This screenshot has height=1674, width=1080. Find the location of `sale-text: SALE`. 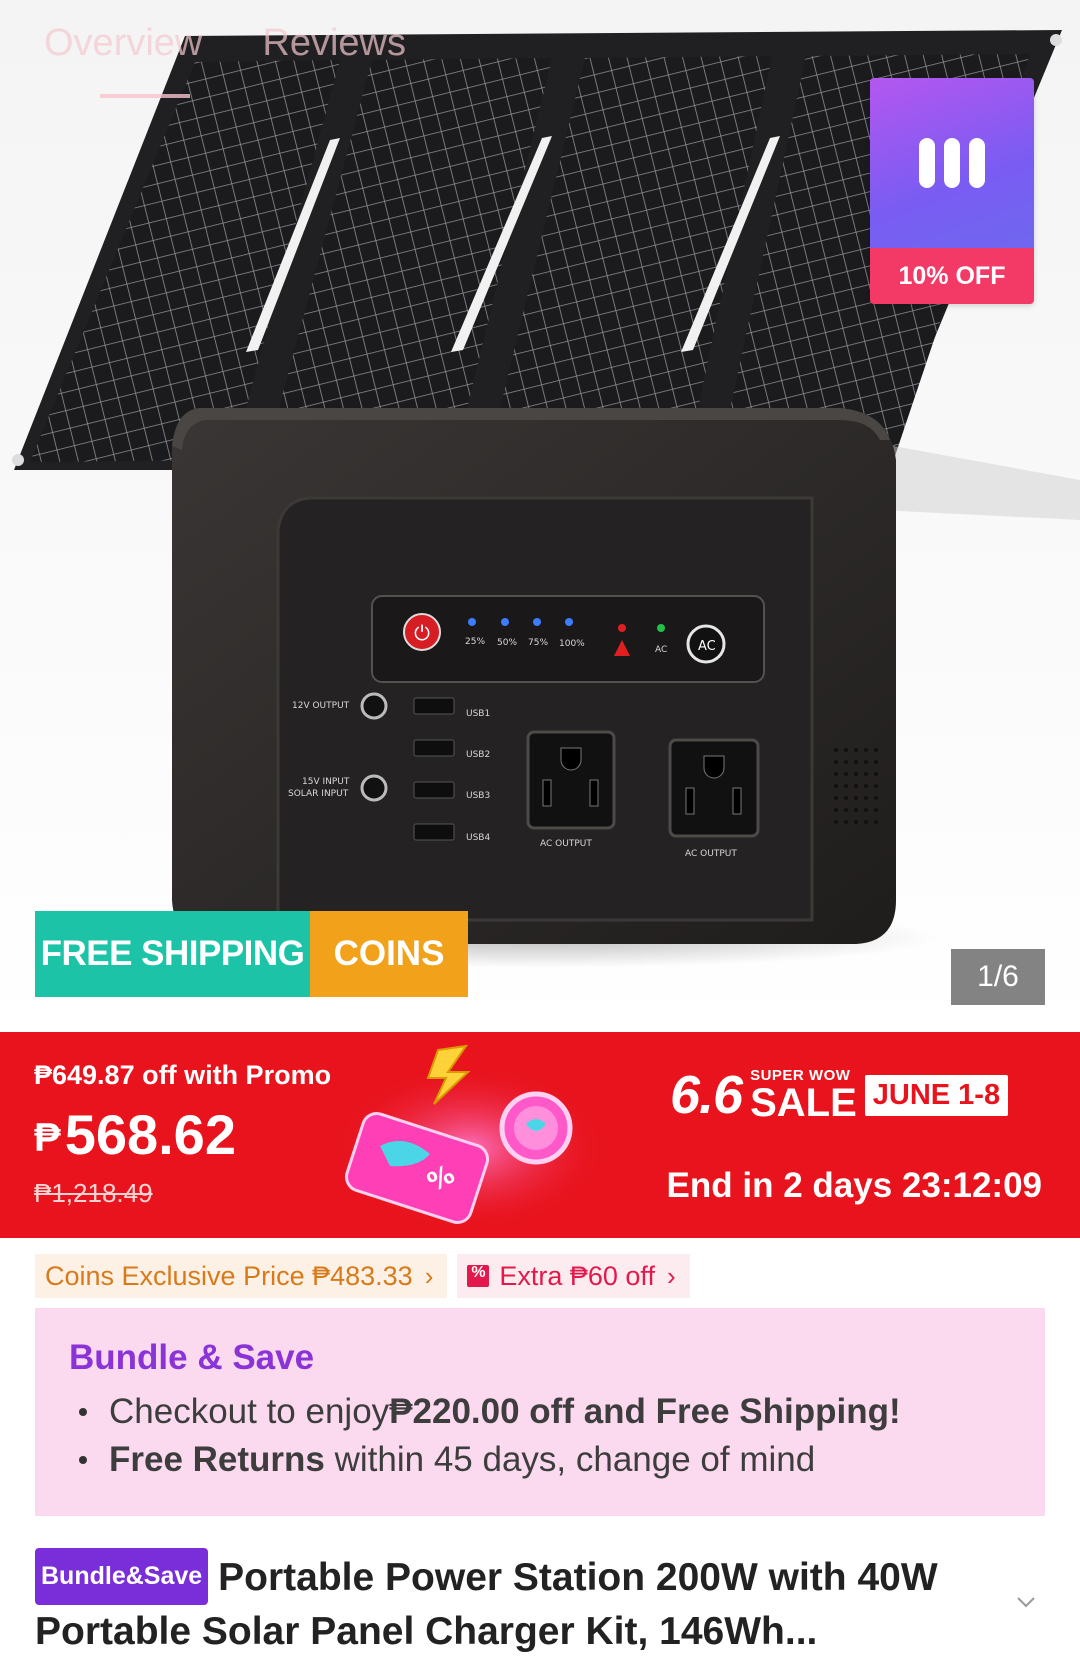

sale-text: SALE is located at coordinates (803, 1102).